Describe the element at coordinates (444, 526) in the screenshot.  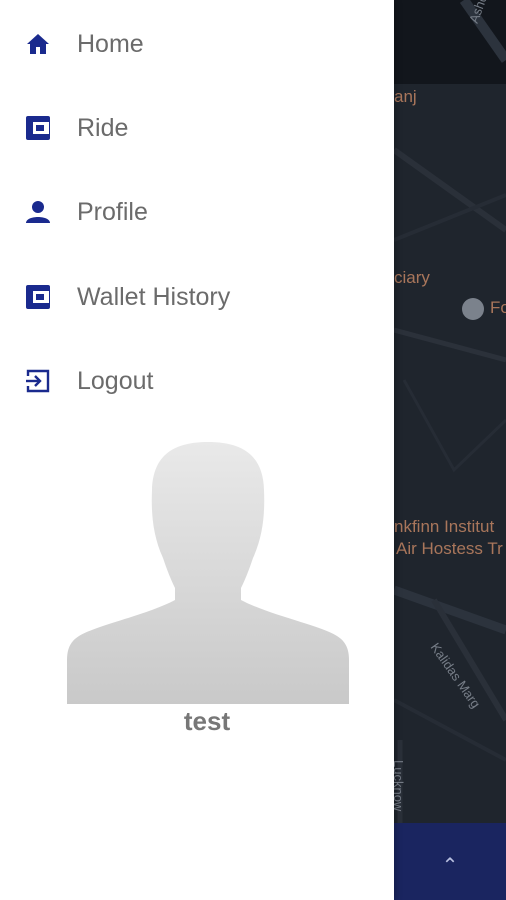
I see `map-label: nkfinn Institut` at that location.